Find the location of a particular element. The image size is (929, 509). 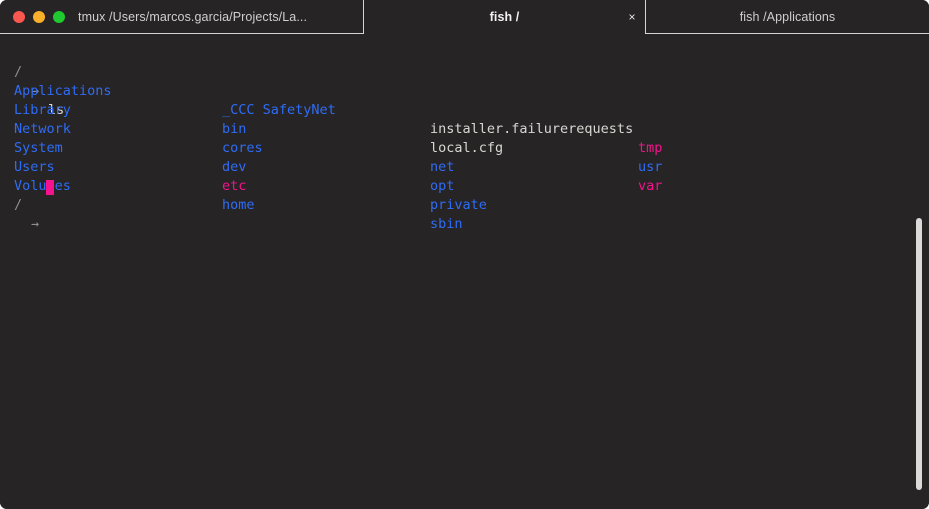

tab-fish-applications: fish /Applications is located at coordinates (787, 17).